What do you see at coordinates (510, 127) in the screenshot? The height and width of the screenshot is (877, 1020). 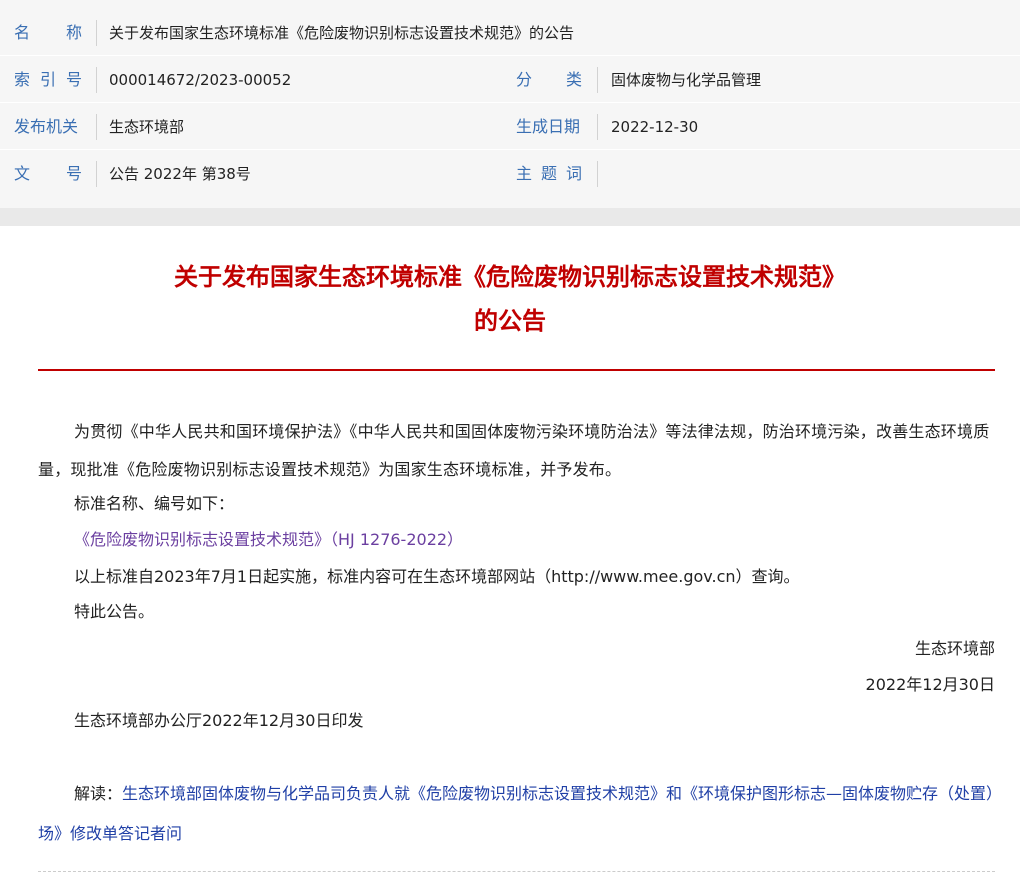 I see `meta-row-issuer: 发布机关 生态环境部 生成日期 2022-12-30` at bounding box center [510, 127].